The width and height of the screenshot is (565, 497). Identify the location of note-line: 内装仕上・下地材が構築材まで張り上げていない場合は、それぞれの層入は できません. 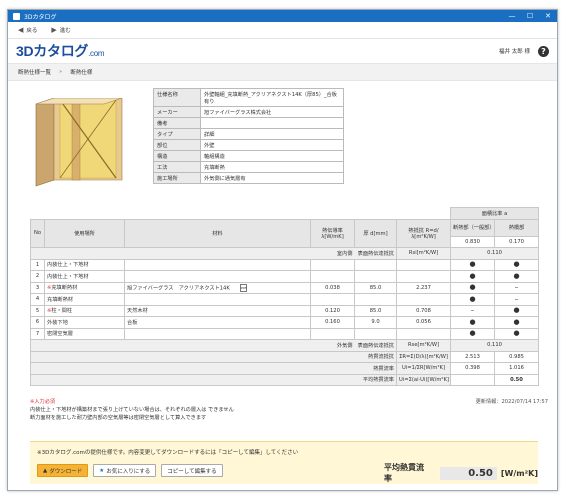
(132, 410).